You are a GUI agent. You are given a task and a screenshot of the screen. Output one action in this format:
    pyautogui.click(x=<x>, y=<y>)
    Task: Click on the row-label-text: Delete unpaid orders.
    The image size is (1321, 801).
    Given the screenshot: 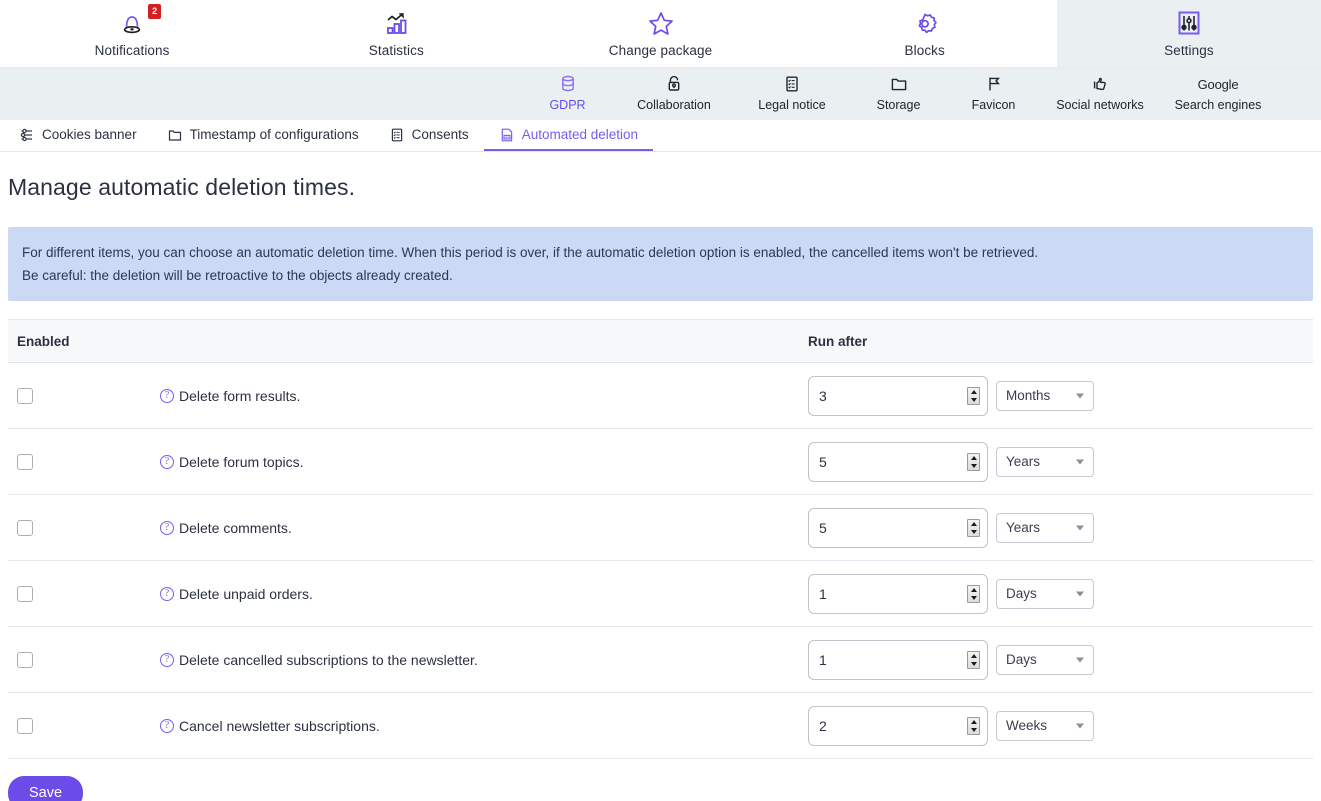 What is the action you would take?
    pyautogui.click(x=246, y=593)
    